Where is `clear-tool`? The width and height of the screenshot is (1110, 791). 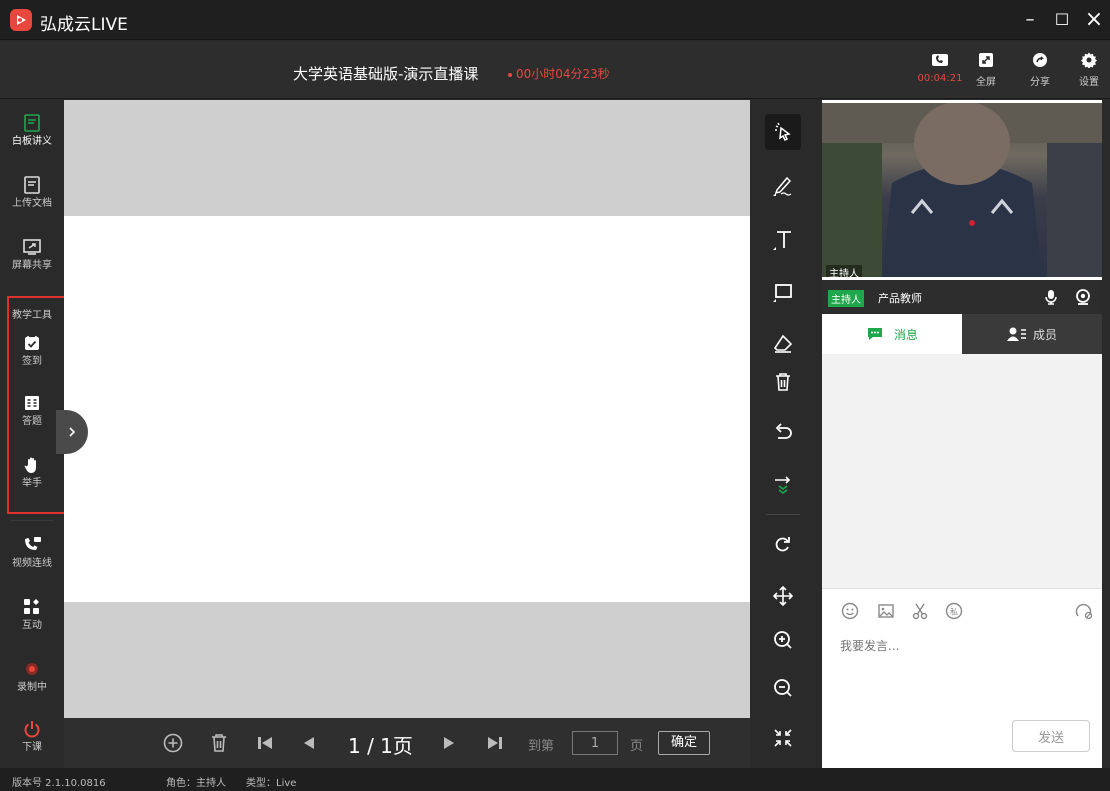 clear-tool is located at coordinates (783, 382).